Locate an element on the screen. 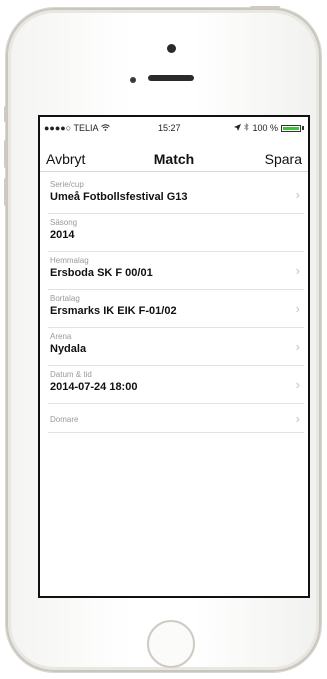  bluetooth-icon is located at coordinates (247, 128).